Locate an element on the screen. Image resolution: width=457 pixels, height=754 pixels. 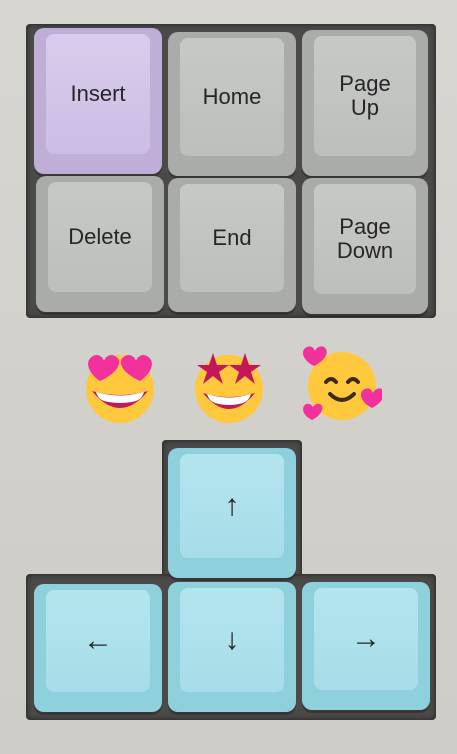
arrow-right-icon: → is located at coordinates (366, 638).